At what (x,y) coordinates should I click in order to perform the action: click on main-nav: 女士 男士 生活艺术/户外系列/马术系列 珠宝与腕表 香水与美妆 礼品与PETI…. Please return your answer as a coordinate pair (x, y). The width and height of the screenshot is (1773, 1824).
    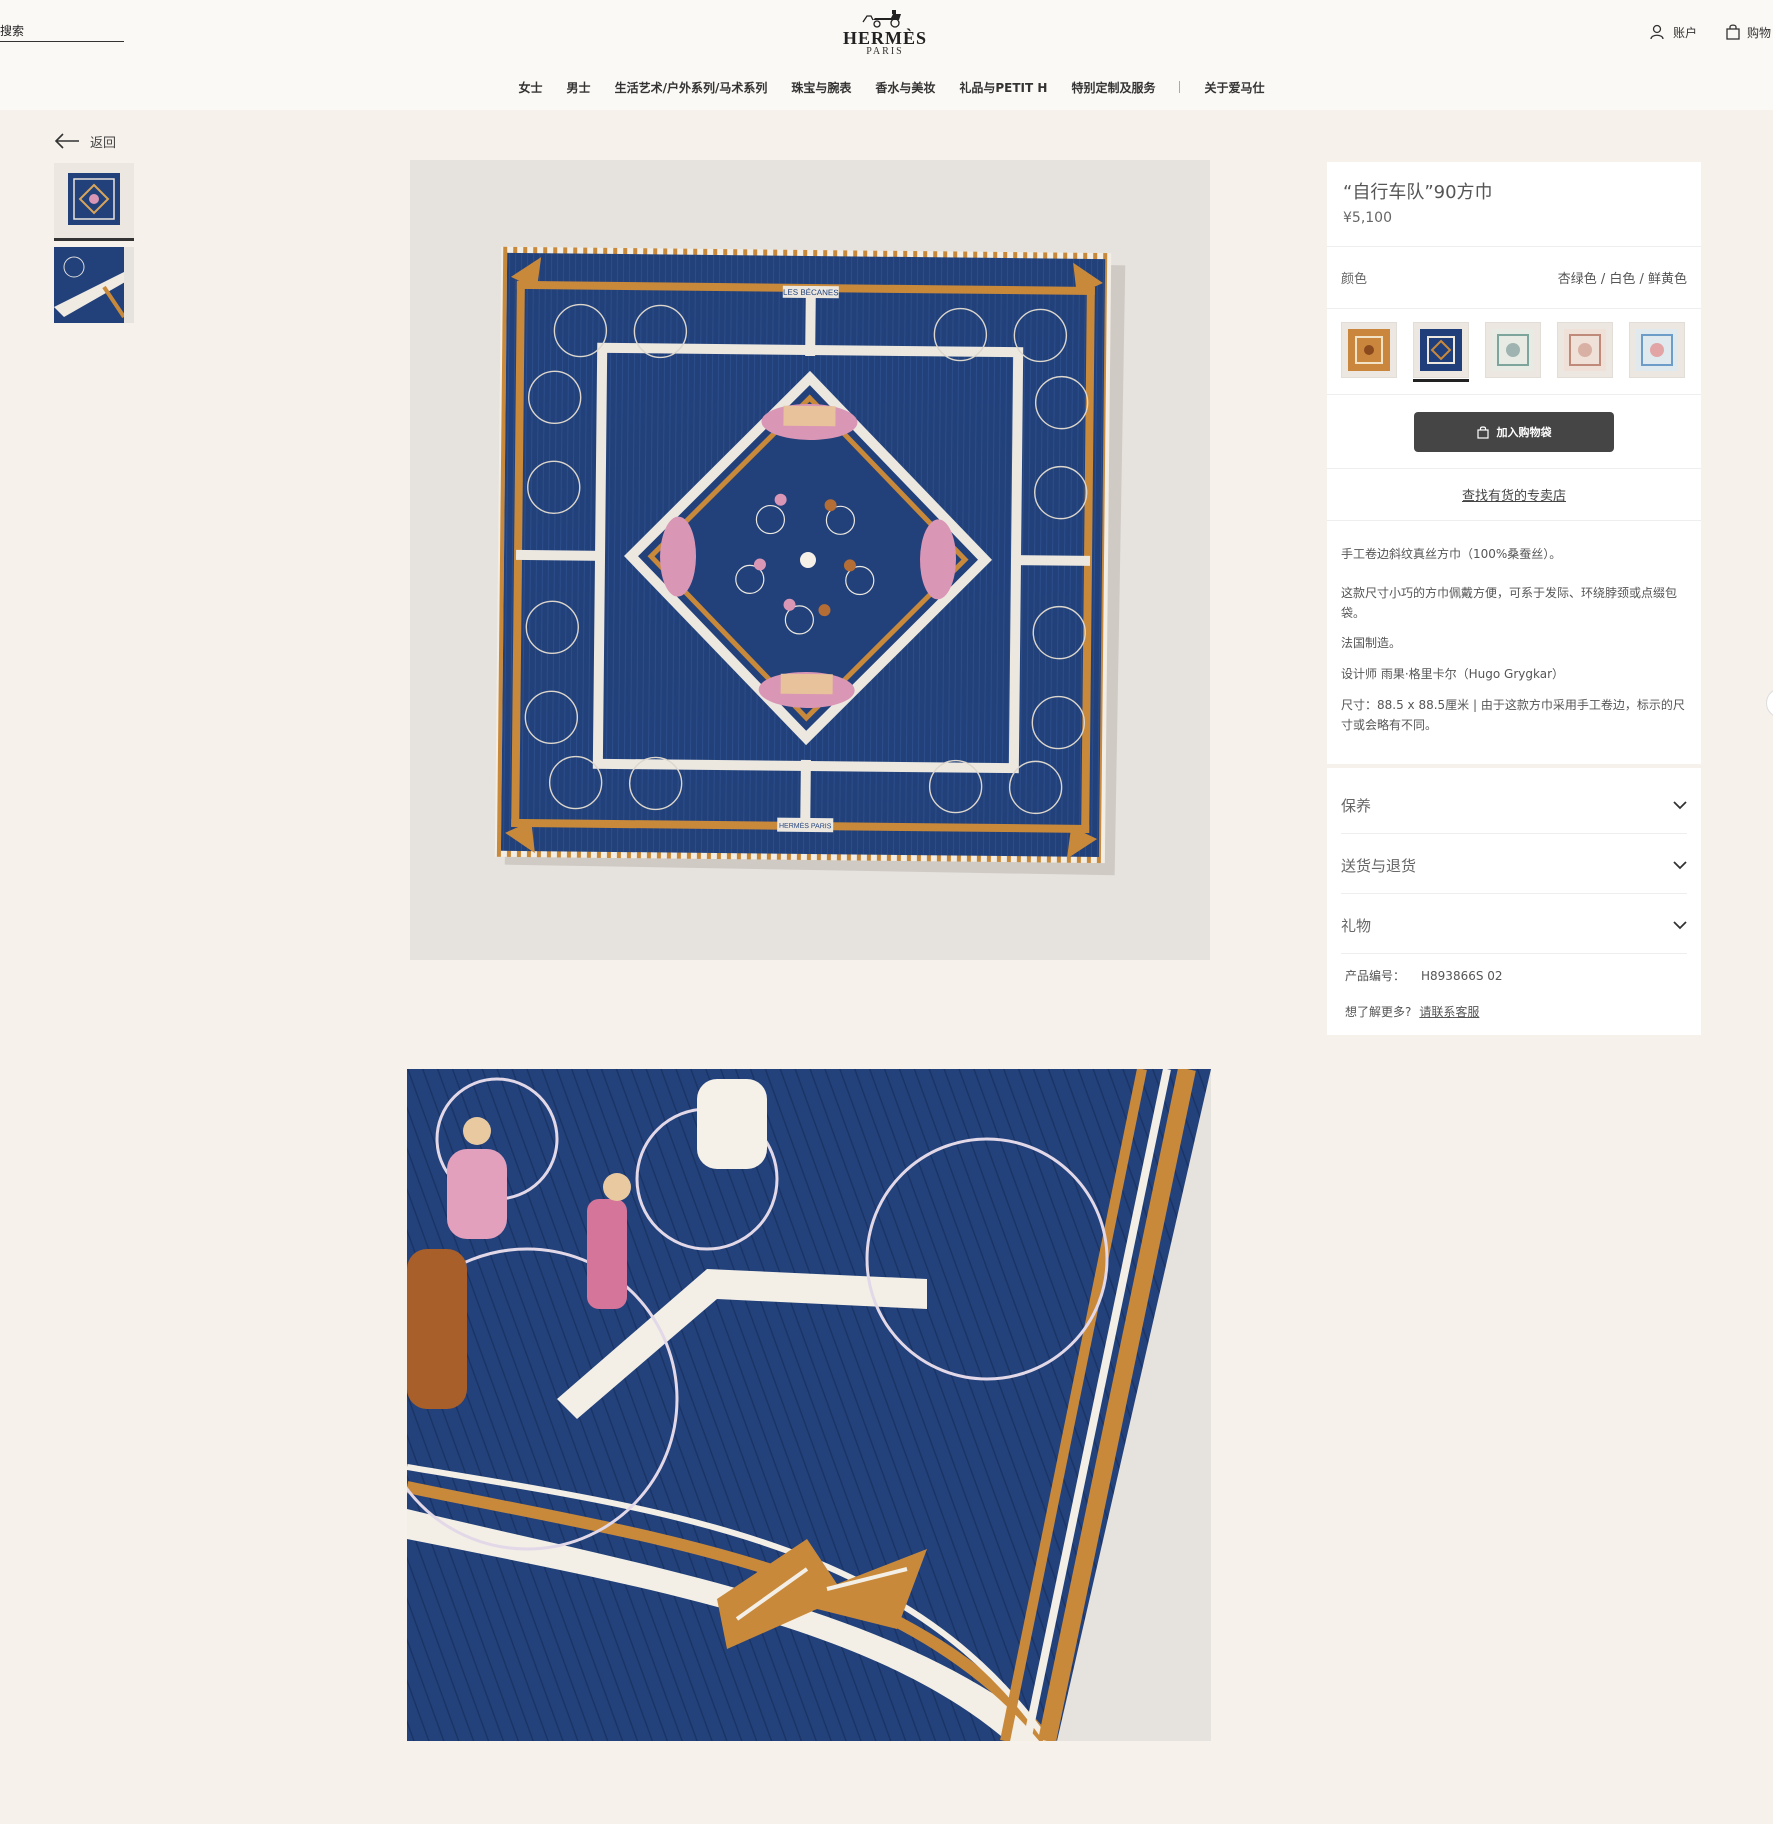
    Looking at the image, I should click on (886, 87).